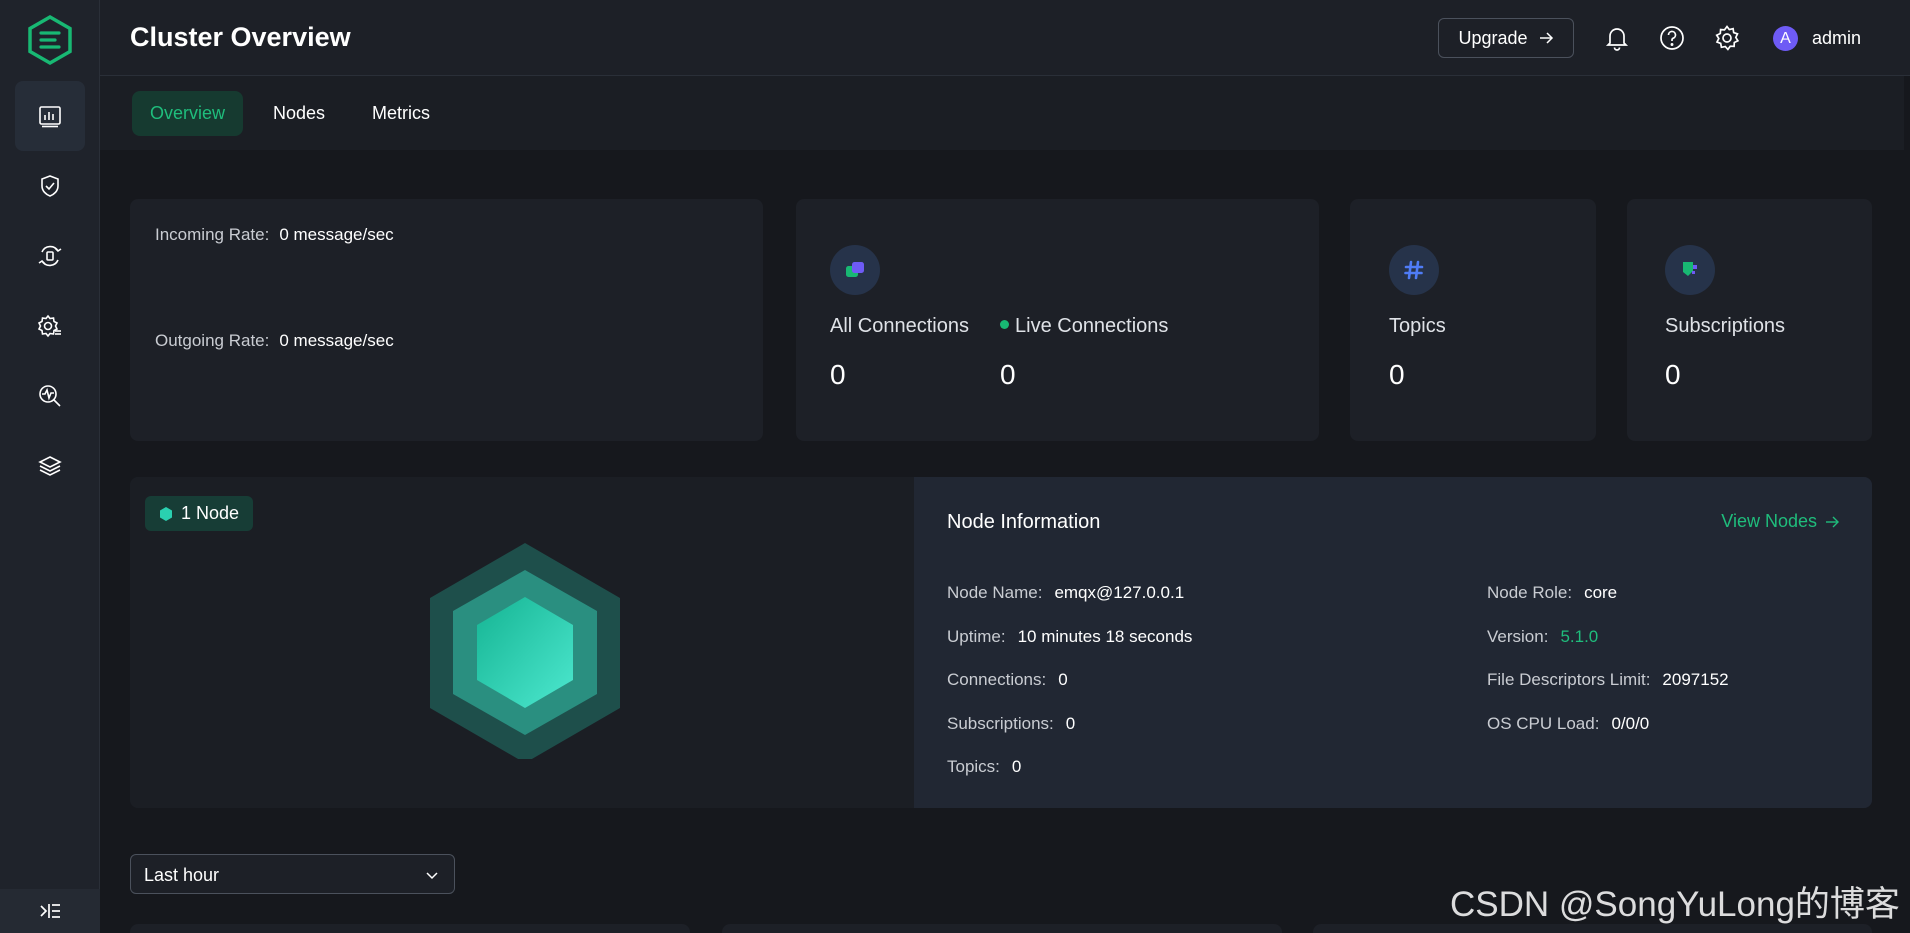 The image size is (1910, 933). I want to click on uptime-row: Uptime: 10 minutes 18 seconds, so click(1069, 637).